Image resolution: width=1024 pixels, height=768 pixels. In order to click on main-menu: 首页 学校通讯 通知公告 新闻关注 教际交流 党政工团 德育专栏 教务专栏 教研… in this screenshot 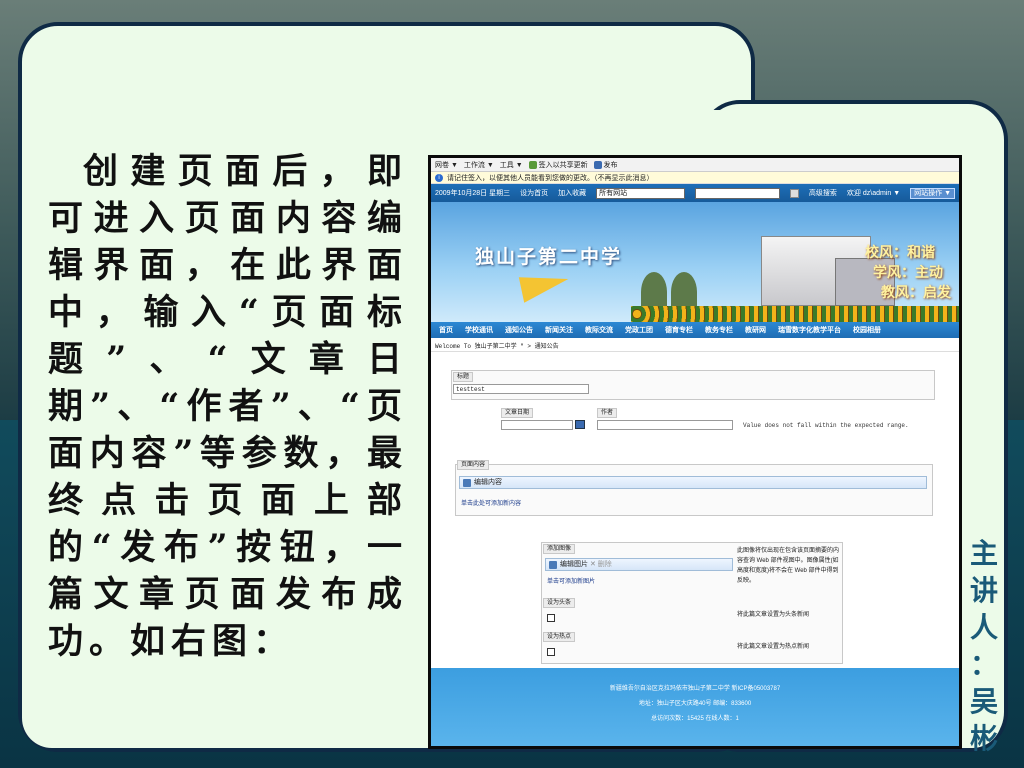, I will do `click(695, 330)`.